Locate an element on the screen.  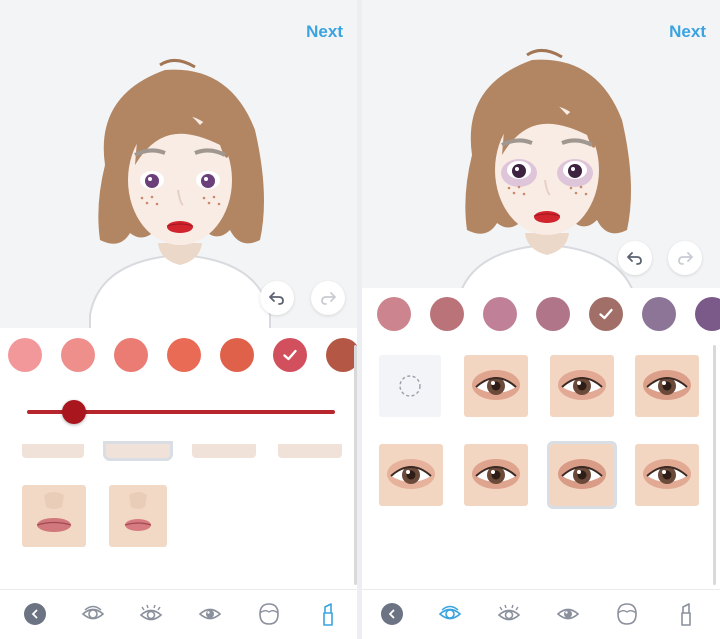
lip-style-tile-partial-selected is located at coordinates (138, 451).